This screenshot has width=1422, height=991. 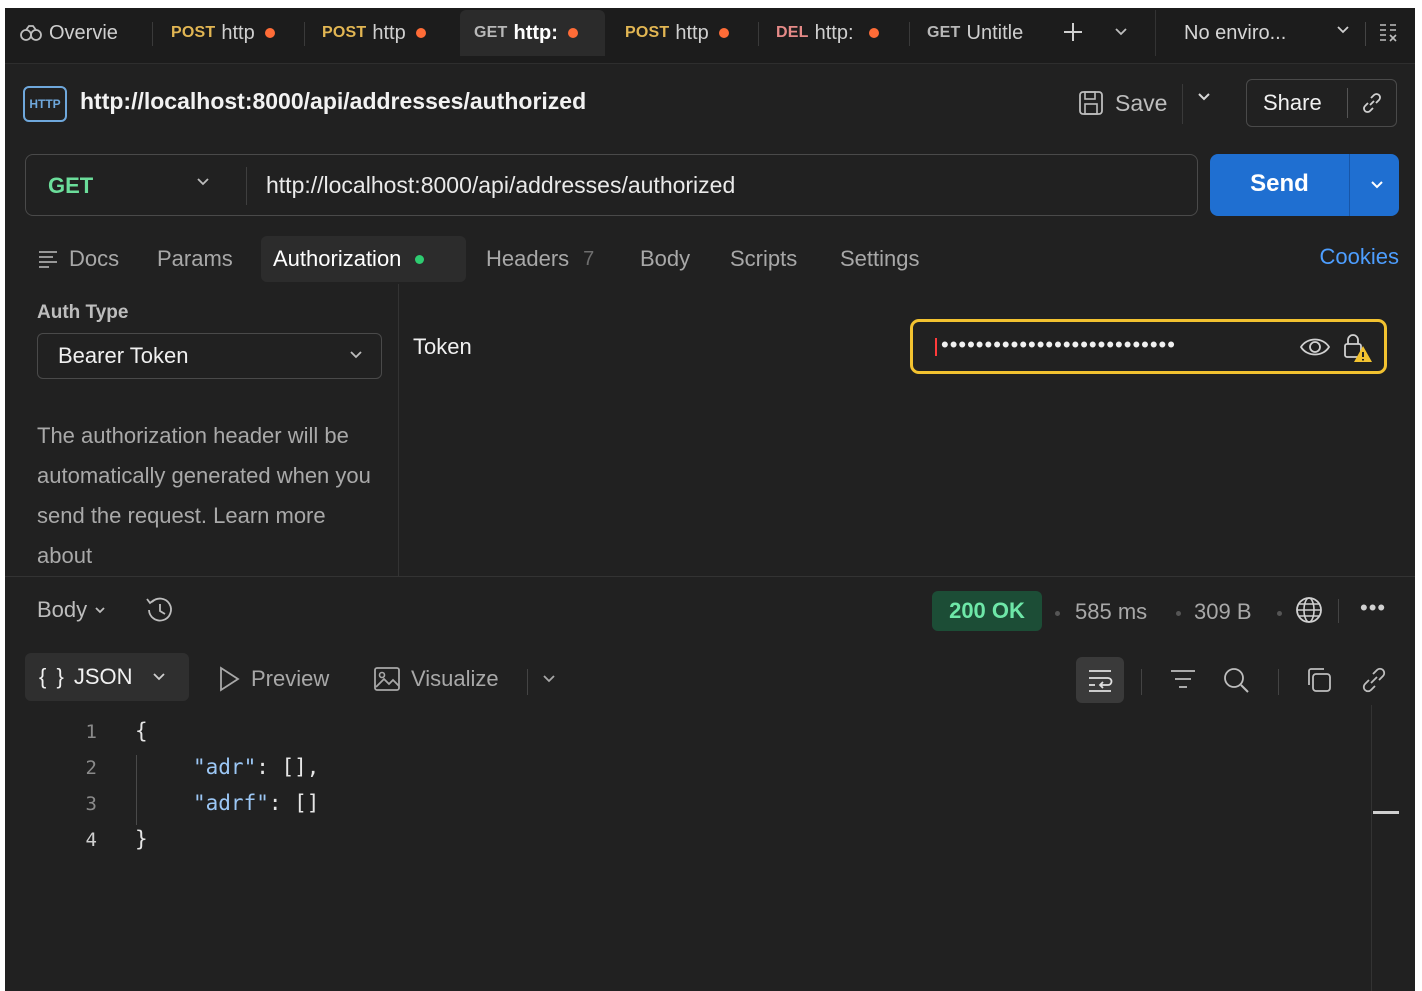 What do you see at coordinates (1292, 102) in the screenshot?
I see `share-label: Share` at bounding box center [1292, 102].